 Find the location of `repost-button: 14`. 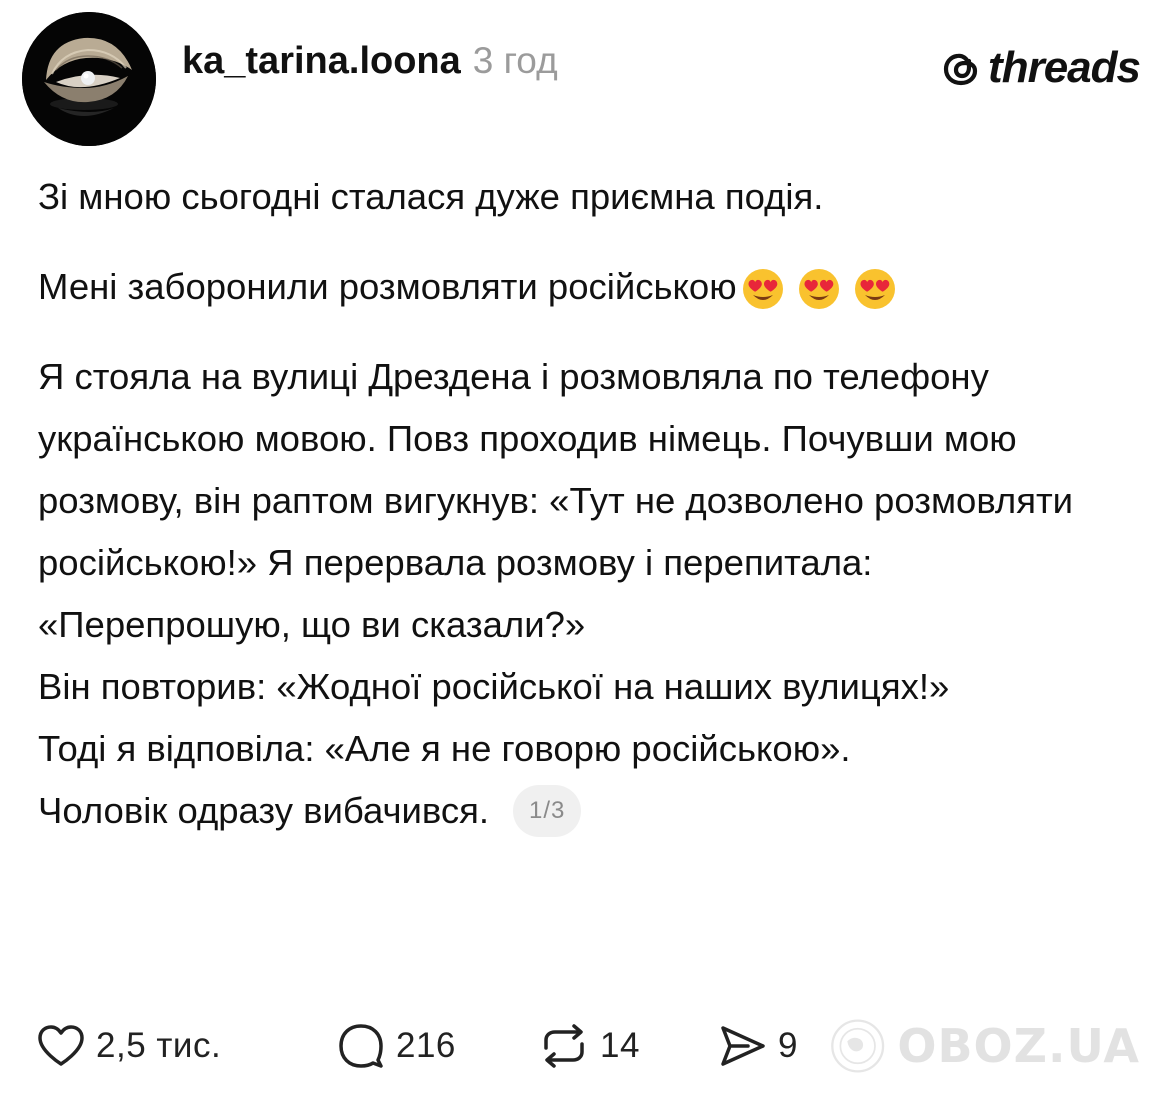

repost-button: 14 is located at coordinates (628, 1046).